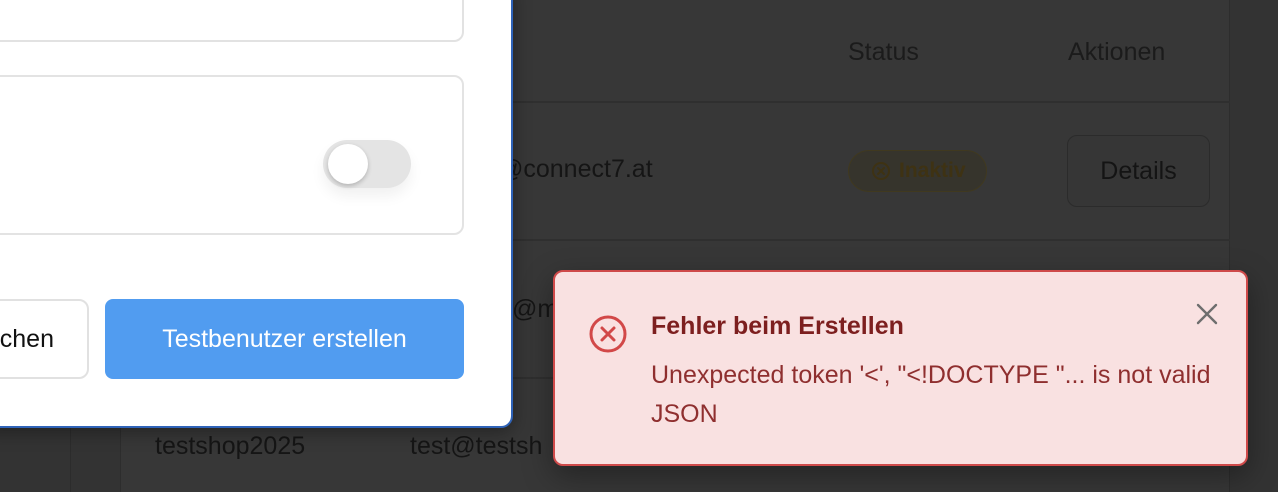 The image size is (1278, 492). Describe the element at coordinates (608, 334) in the screenshot. I see `error-circle-x-icon` at that location.